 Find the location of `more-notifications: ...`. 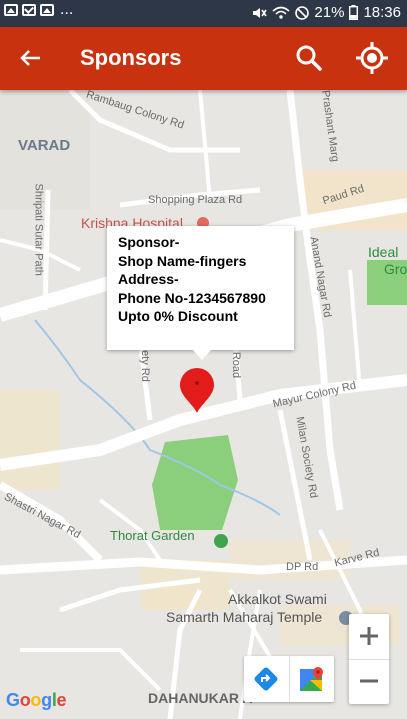

more-notifications: ... is located at coordinates (67, 9).